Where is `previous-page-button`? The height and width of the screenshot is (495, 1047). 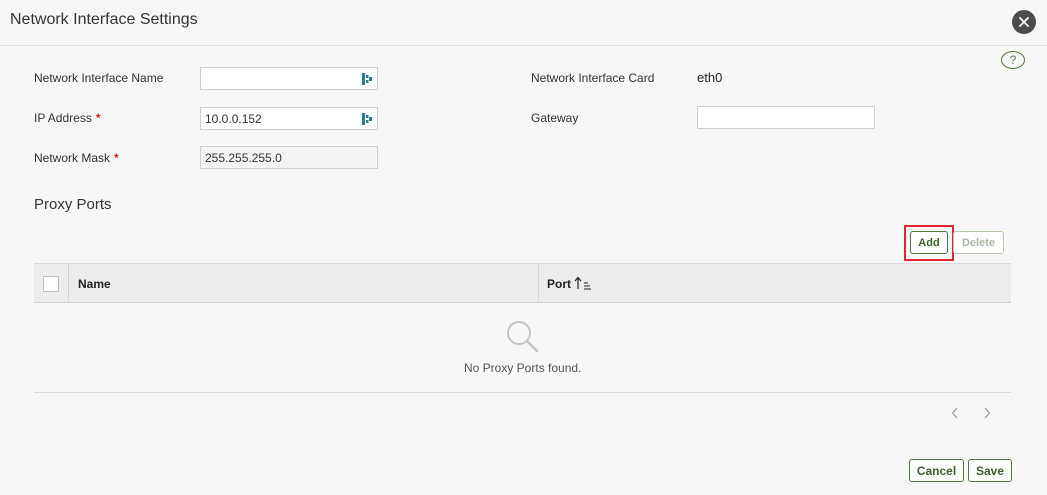 previous-page-button is located at coordinates (955, 413).